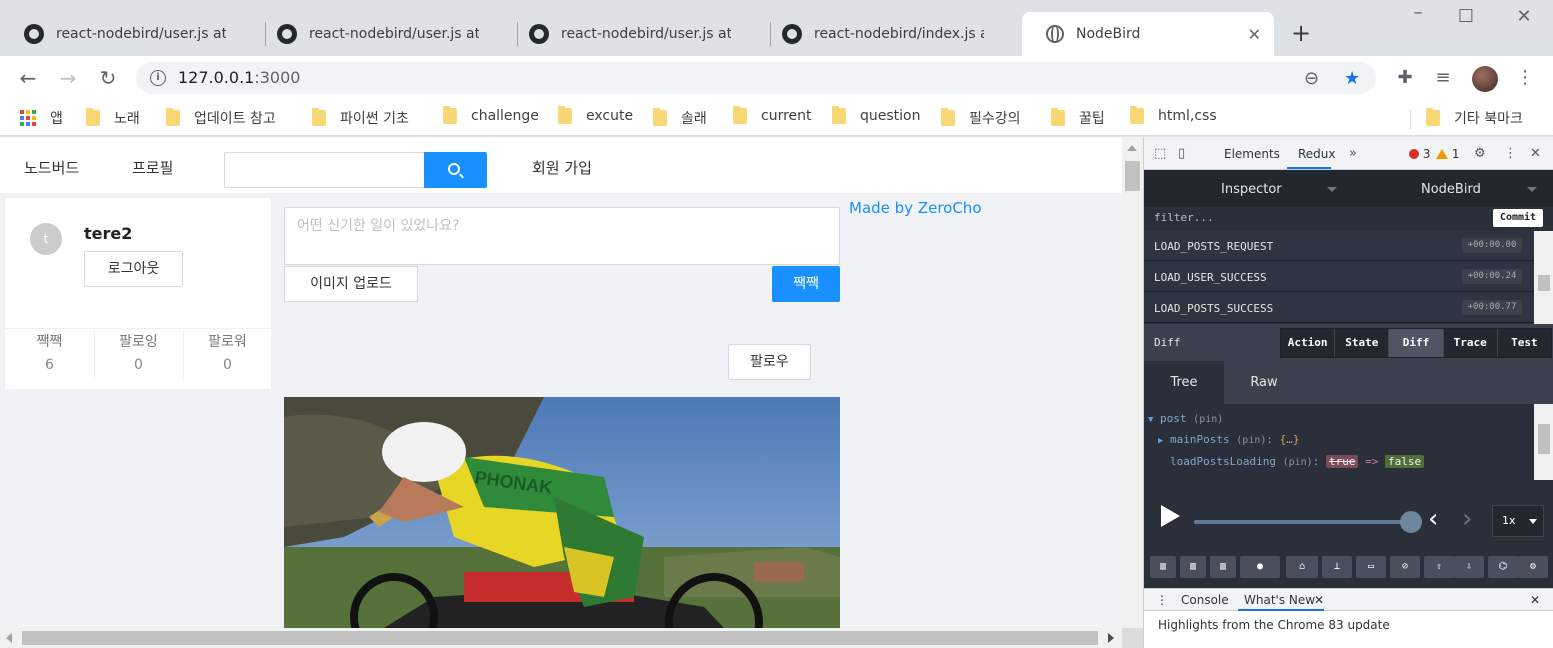 This screenshot has height=648, width=1553. Describe the element at coordinates (1170, 516) in the screenshot. I see `play-icon` at that location.